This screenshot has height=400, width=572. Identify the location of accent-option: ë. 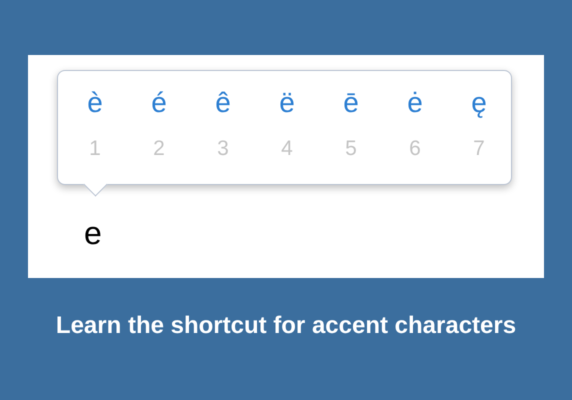
(287, 103).